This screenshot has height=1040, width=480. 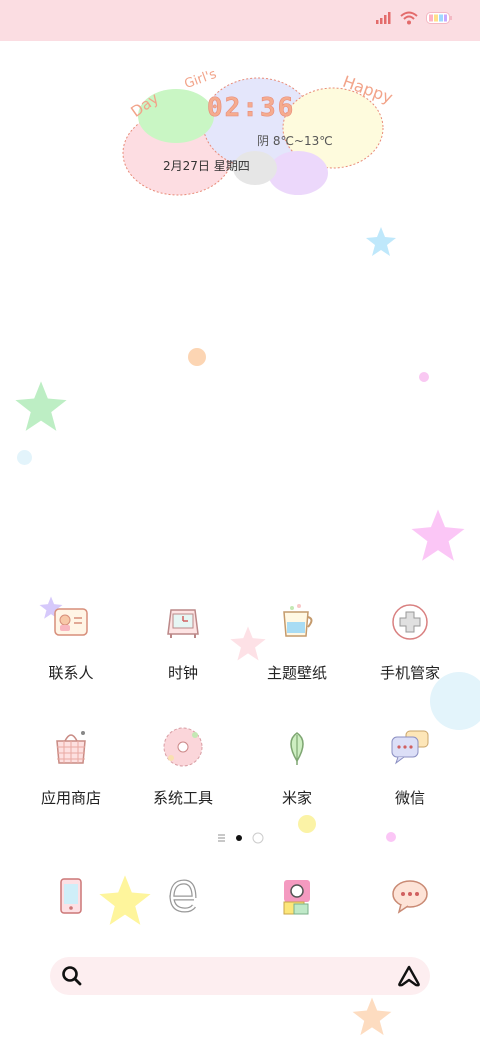 I want to click on app-label: 时钟, so click(x=182, y=673).